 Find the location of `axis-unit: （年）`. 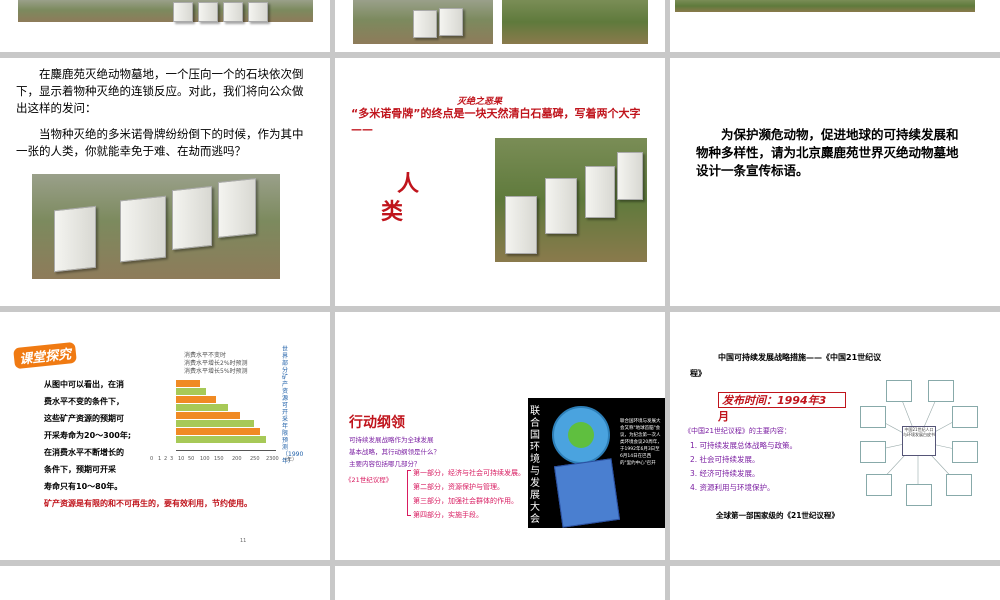

axis-unit: （年） is located at coordinates (290, 460).